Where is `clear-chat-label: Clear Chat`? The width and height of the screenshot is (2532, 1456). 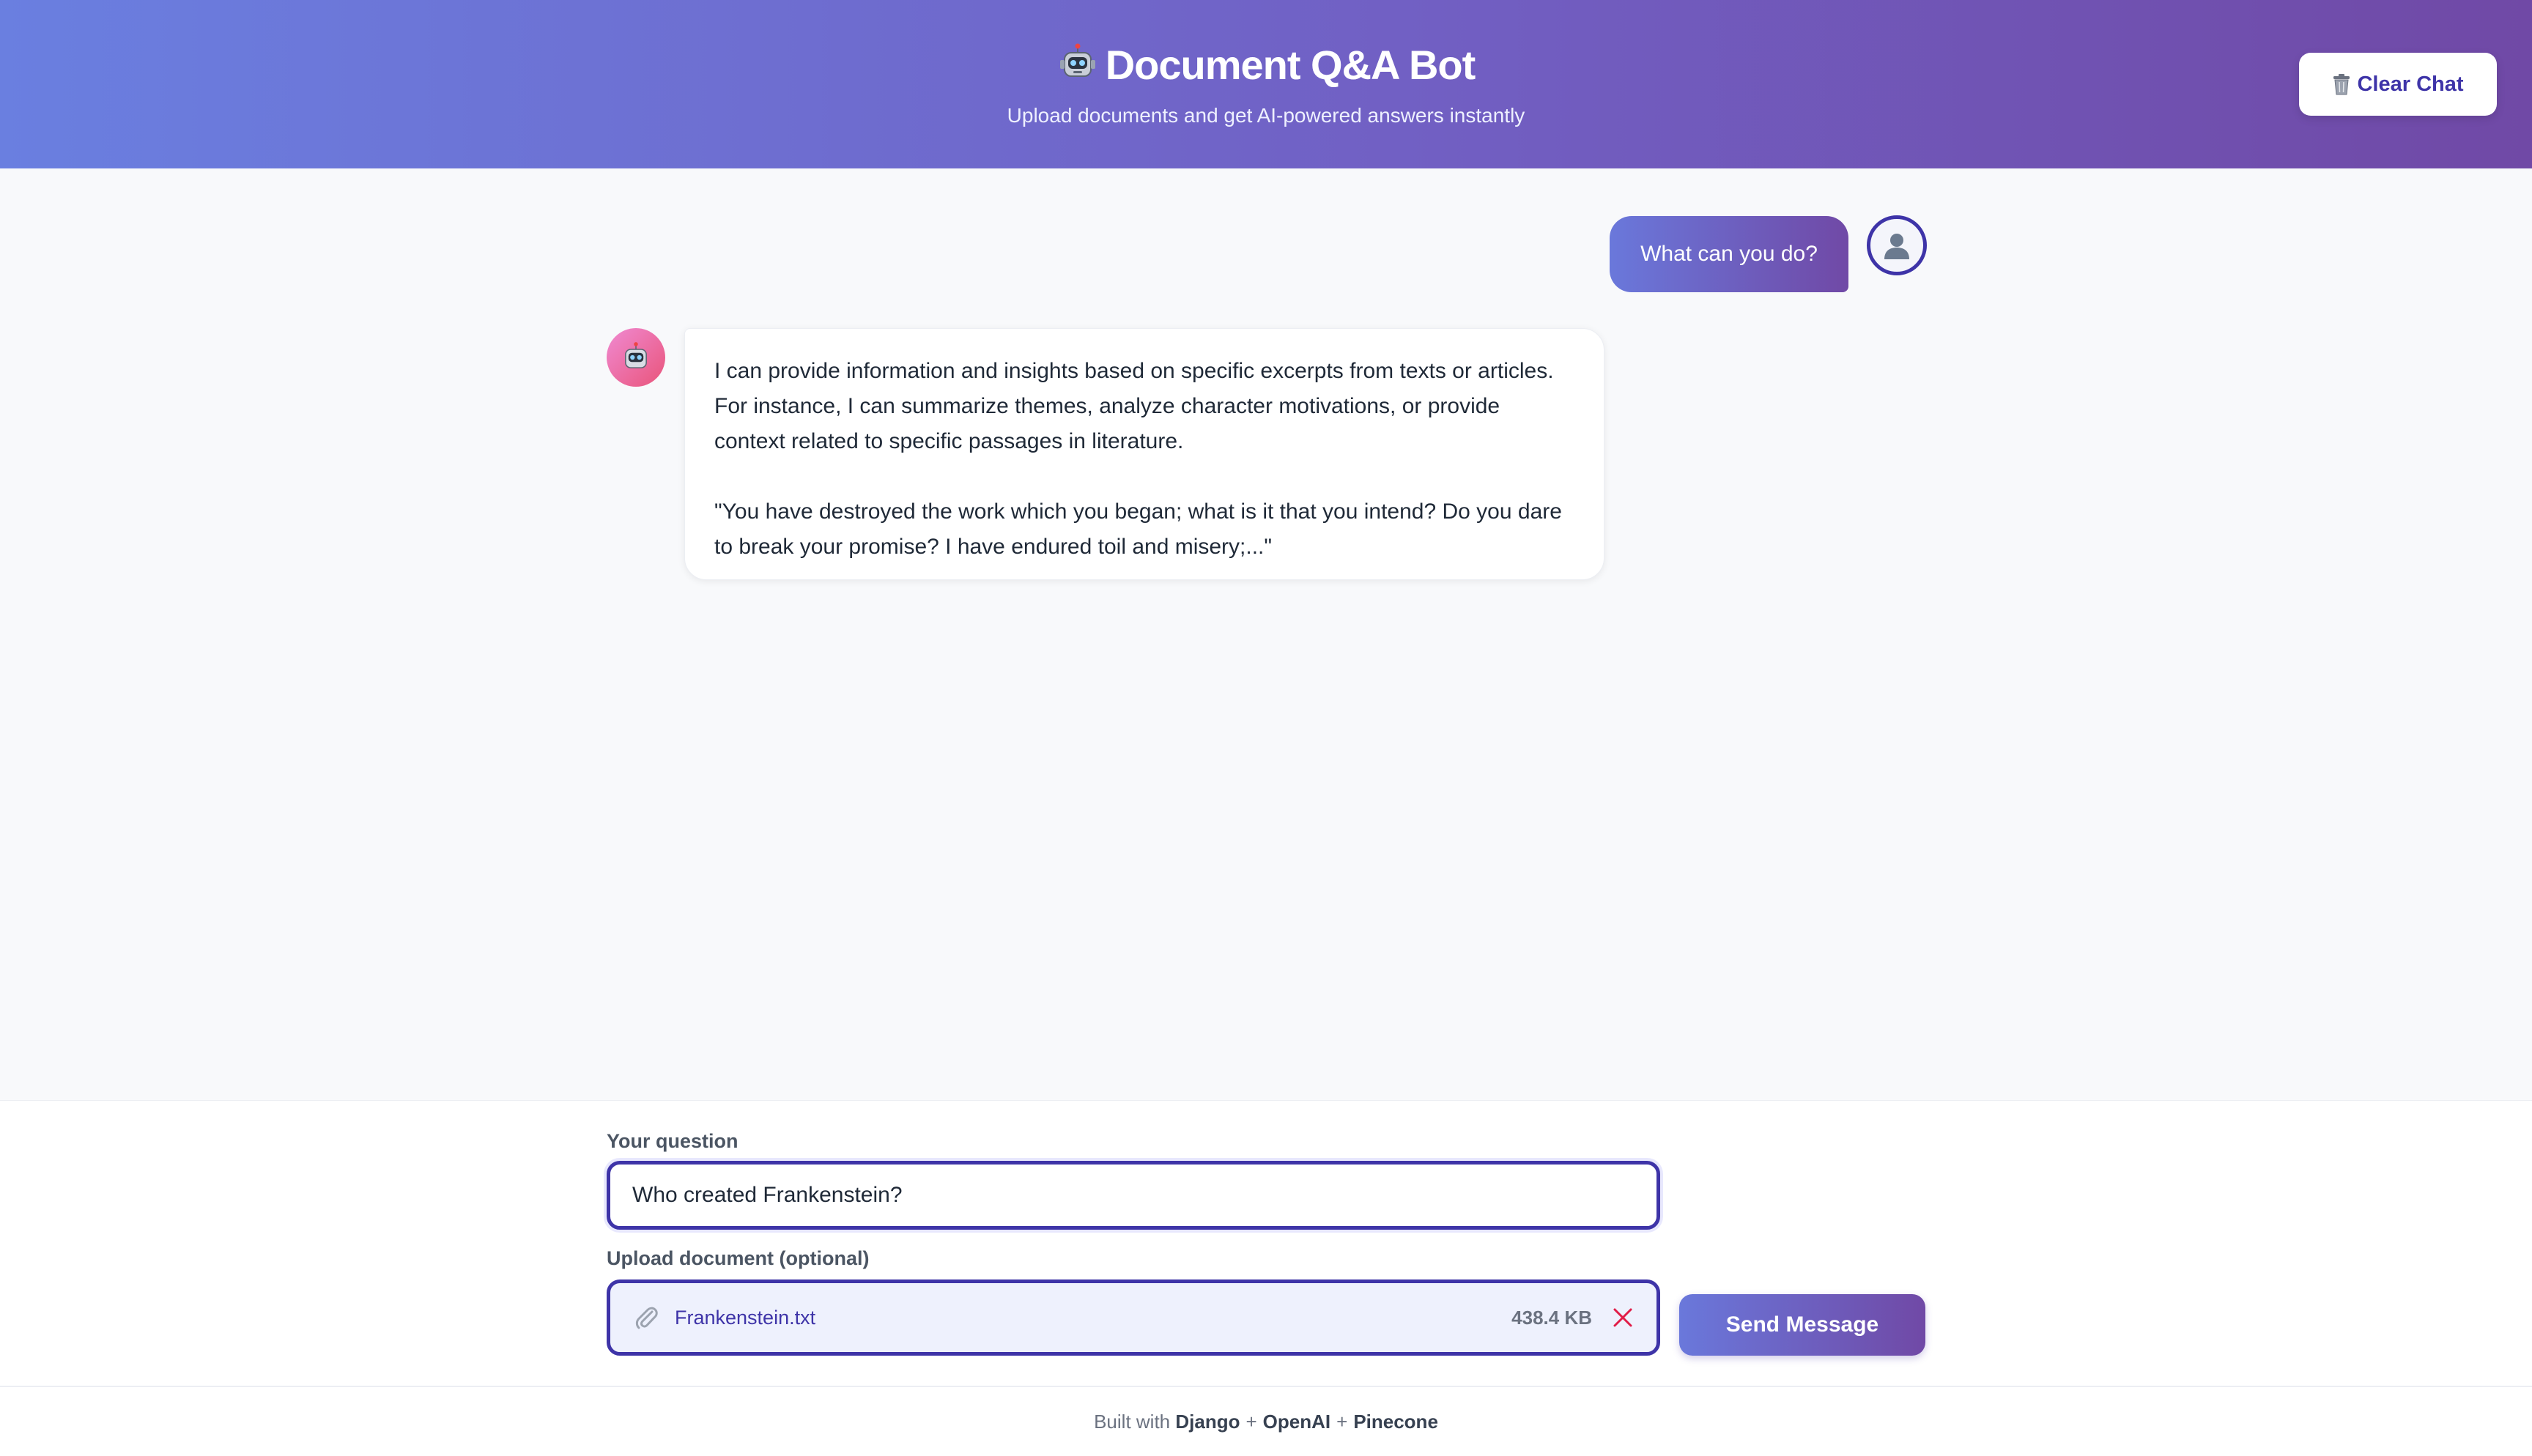 clear-chat-label: Clear Chat is located at coordinates (2410, 84).